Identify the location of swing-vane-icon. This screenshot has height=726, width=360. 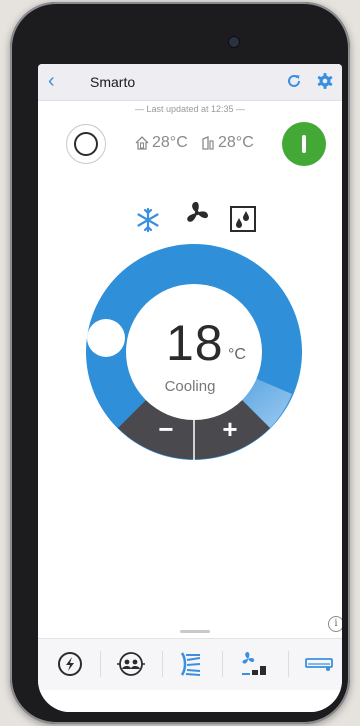
(191, 664).